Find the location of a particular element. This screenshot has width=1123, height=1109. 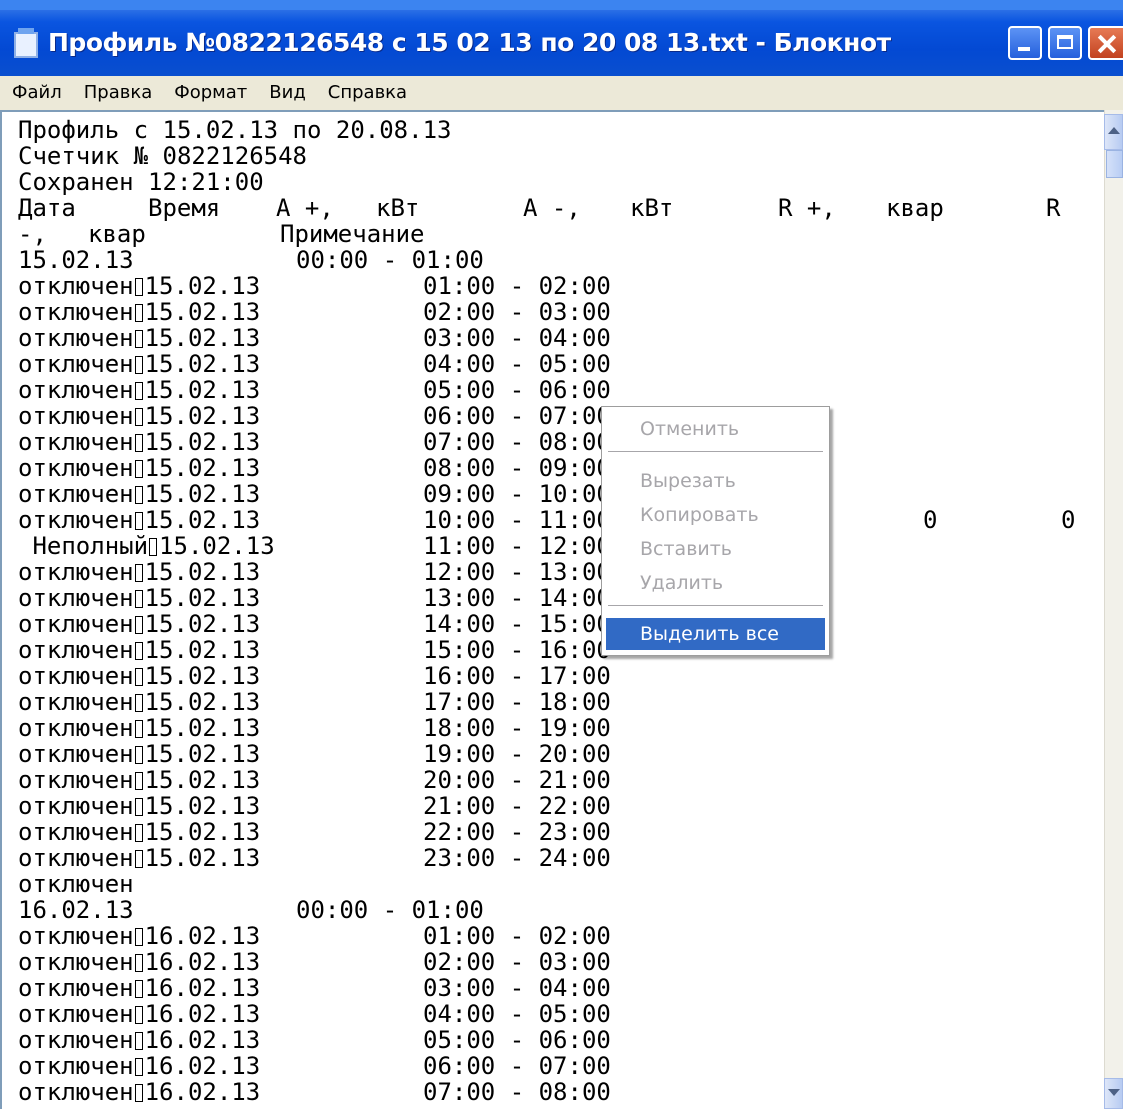

text-fragment: квар is located at coordinates (117, 234).